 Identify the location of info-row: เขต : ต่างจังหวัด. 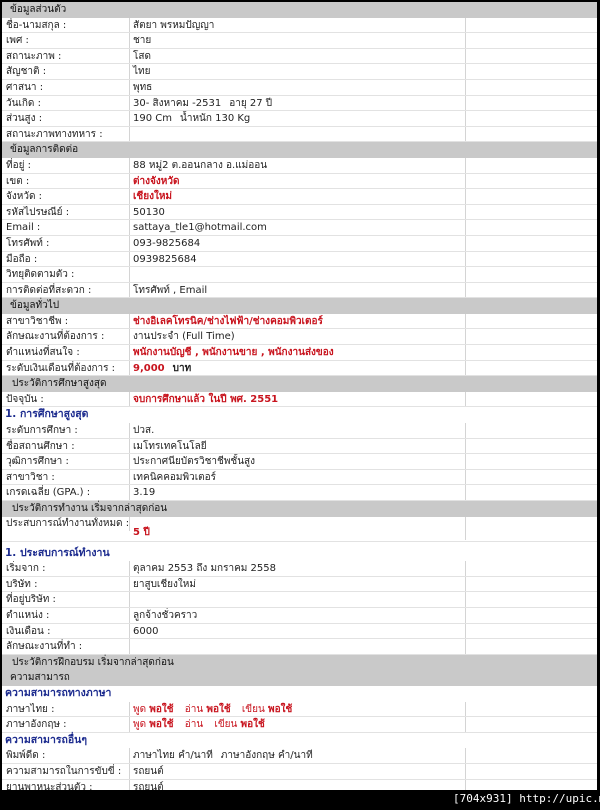
(299, 181).